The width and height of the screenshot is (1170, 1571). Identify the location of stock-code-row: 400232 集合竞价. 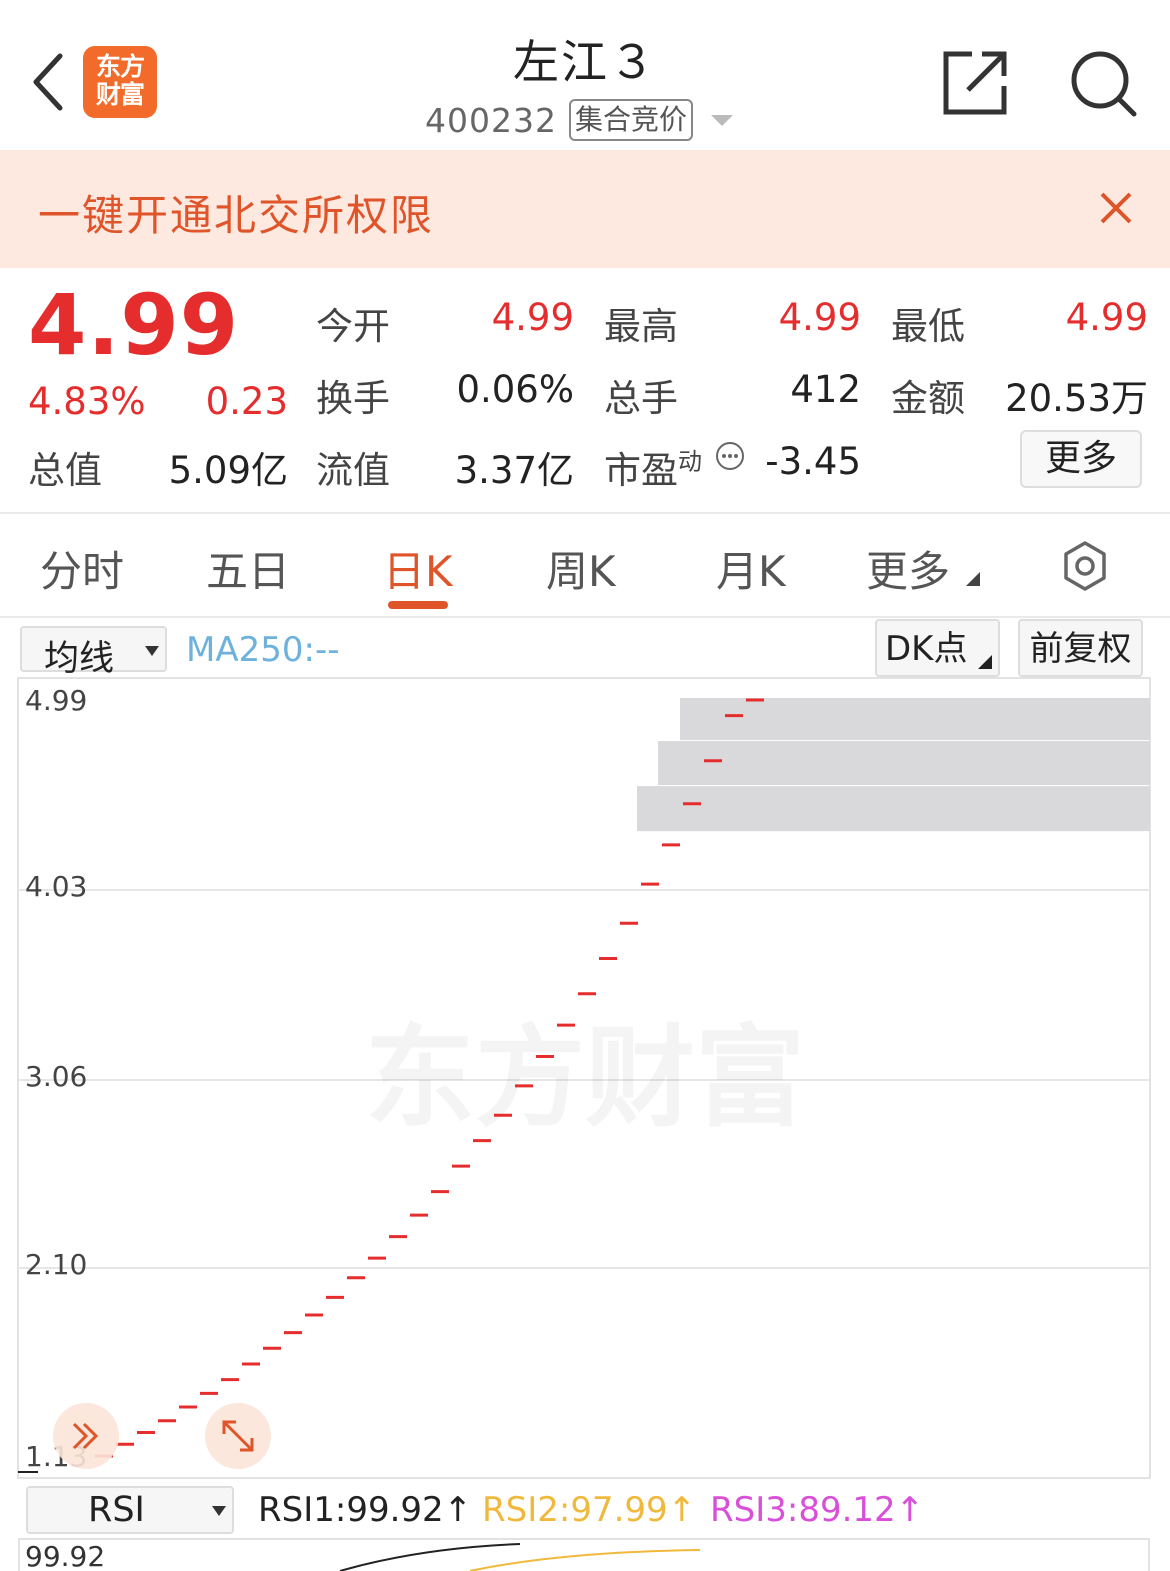
(579, 120).